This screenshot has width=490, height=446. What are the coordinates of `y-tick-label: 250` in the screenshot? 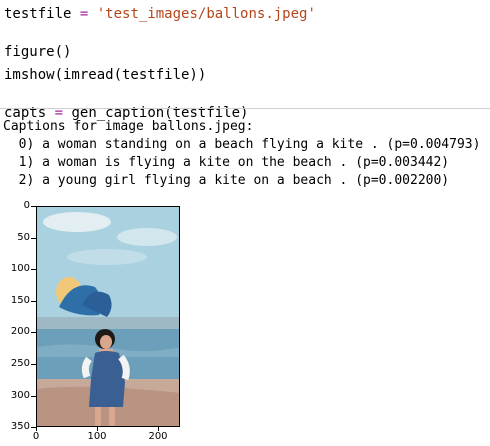 It's located at (20, 363).